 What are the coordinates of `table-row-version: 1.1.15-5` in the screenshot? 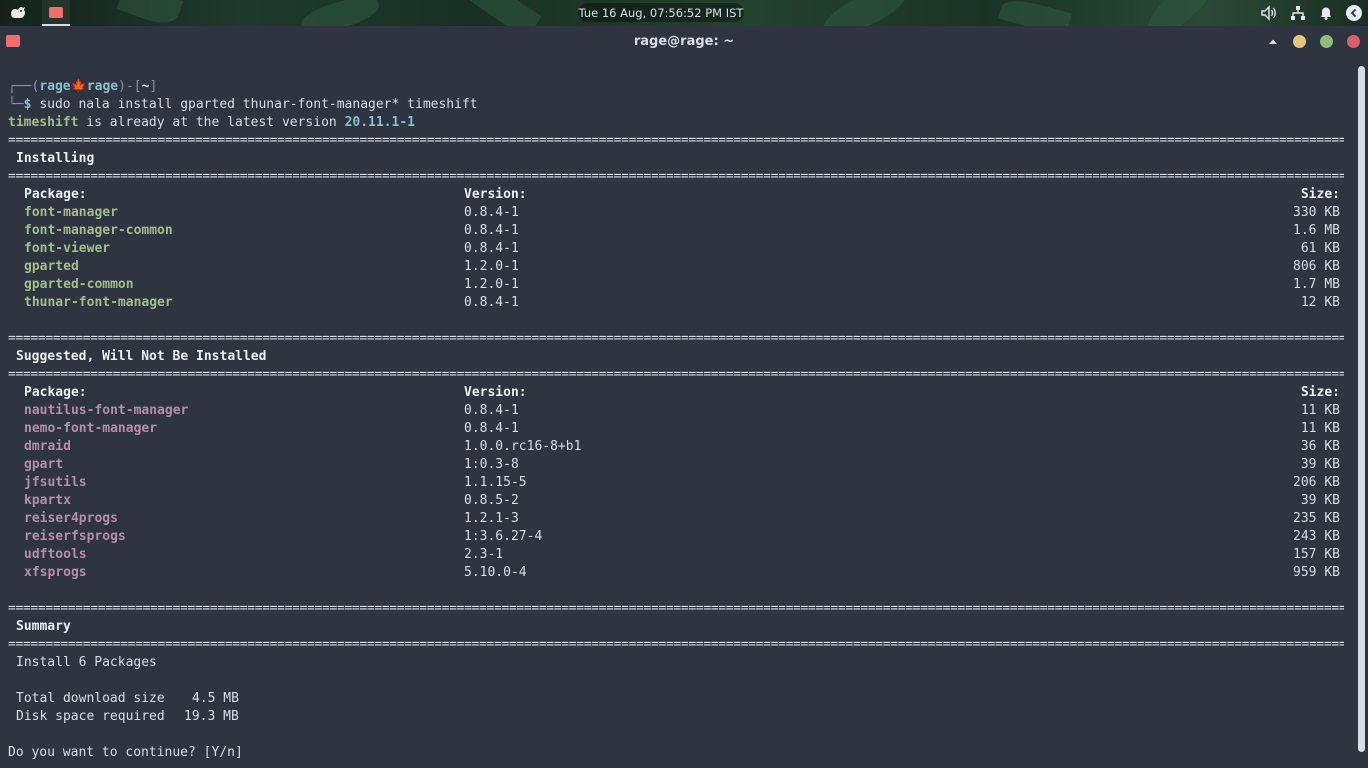 It's located at (495, 482).